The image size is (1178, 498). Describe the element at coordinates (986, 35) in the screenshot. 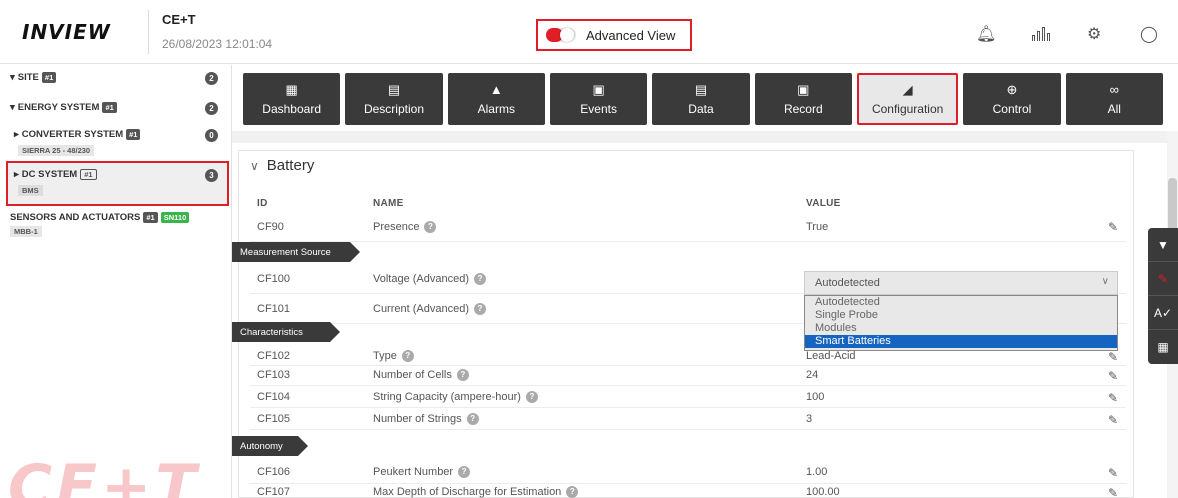

I see `bell-icon: 🔔︎` at that location.